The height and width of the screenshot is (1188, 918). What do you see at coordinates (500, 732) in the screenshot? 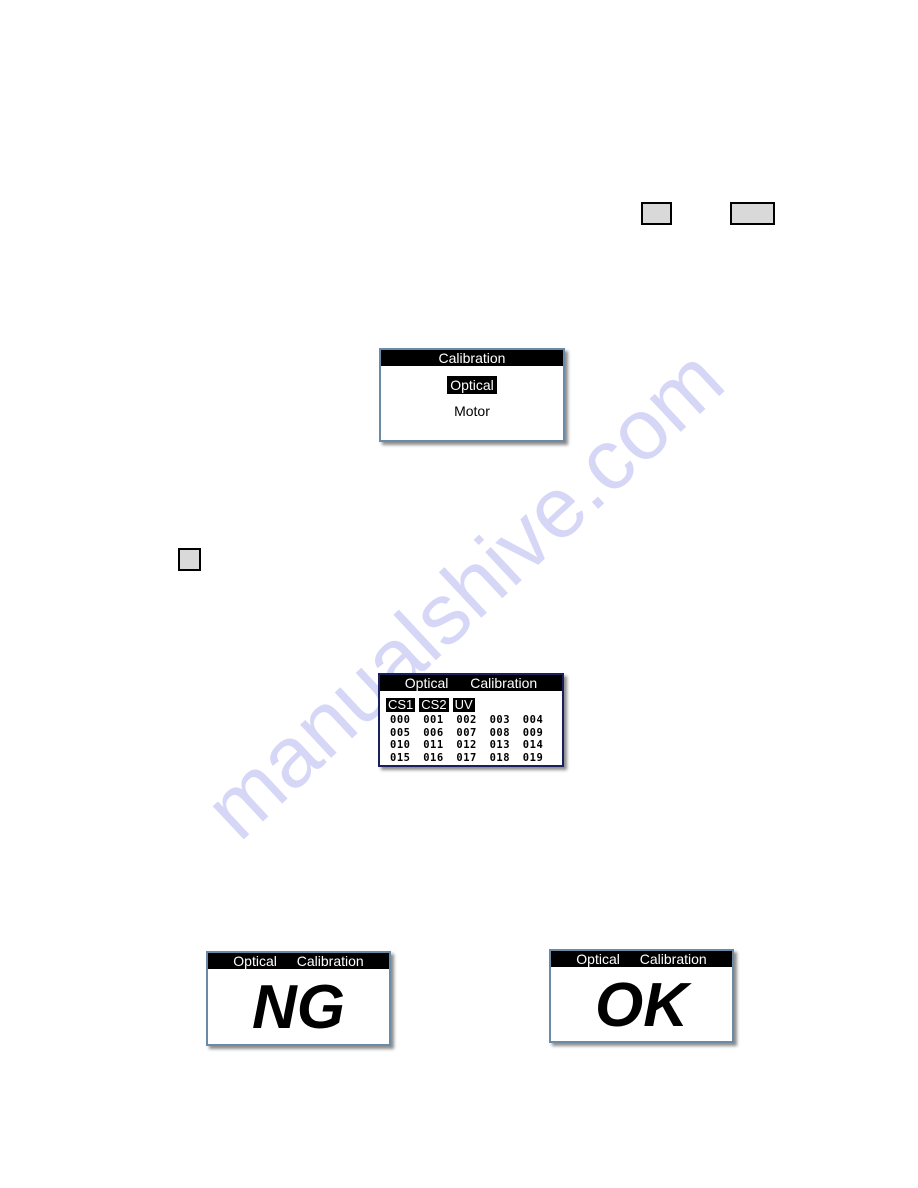
I see `grid-cell: 008` at bounding box center [500, 732].